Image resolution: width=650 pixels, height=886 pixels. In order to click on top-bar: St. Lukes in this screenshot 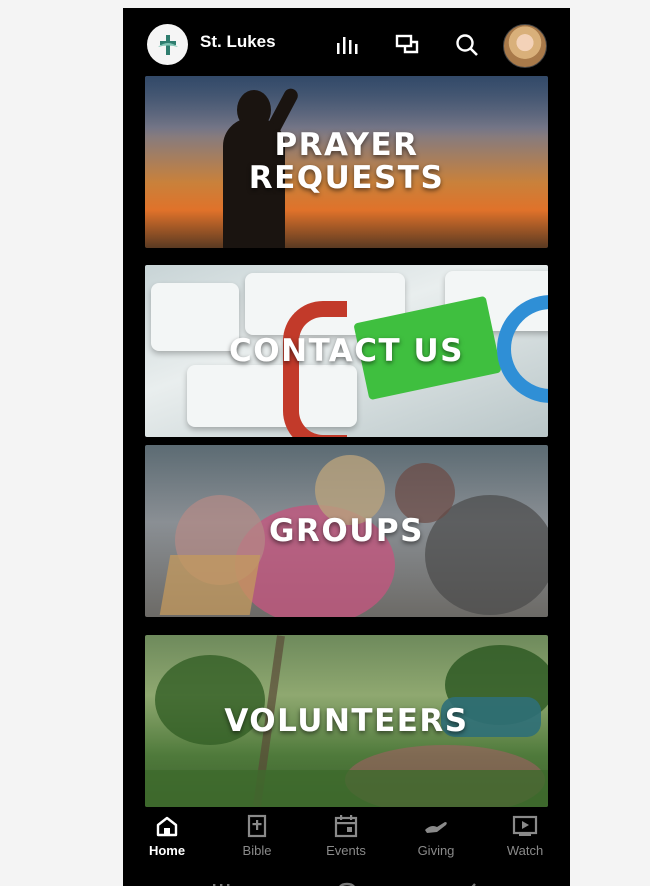, I will do `click(346, 45)`.